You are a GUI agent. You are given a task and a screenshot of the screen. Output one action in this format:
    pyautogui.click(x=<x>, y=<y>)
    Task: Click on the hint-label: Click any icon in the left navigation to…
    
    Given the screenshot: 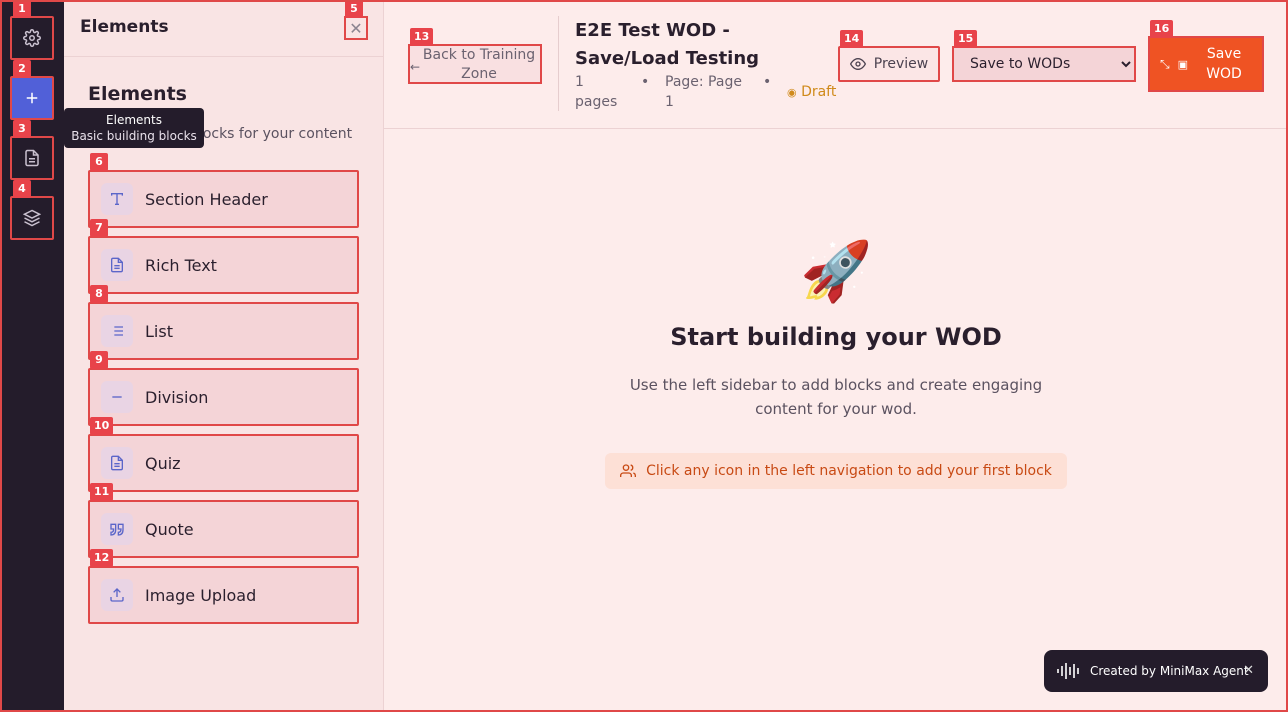 What is the action you would take?
    pyautogui.click(x=849, y=471)
    